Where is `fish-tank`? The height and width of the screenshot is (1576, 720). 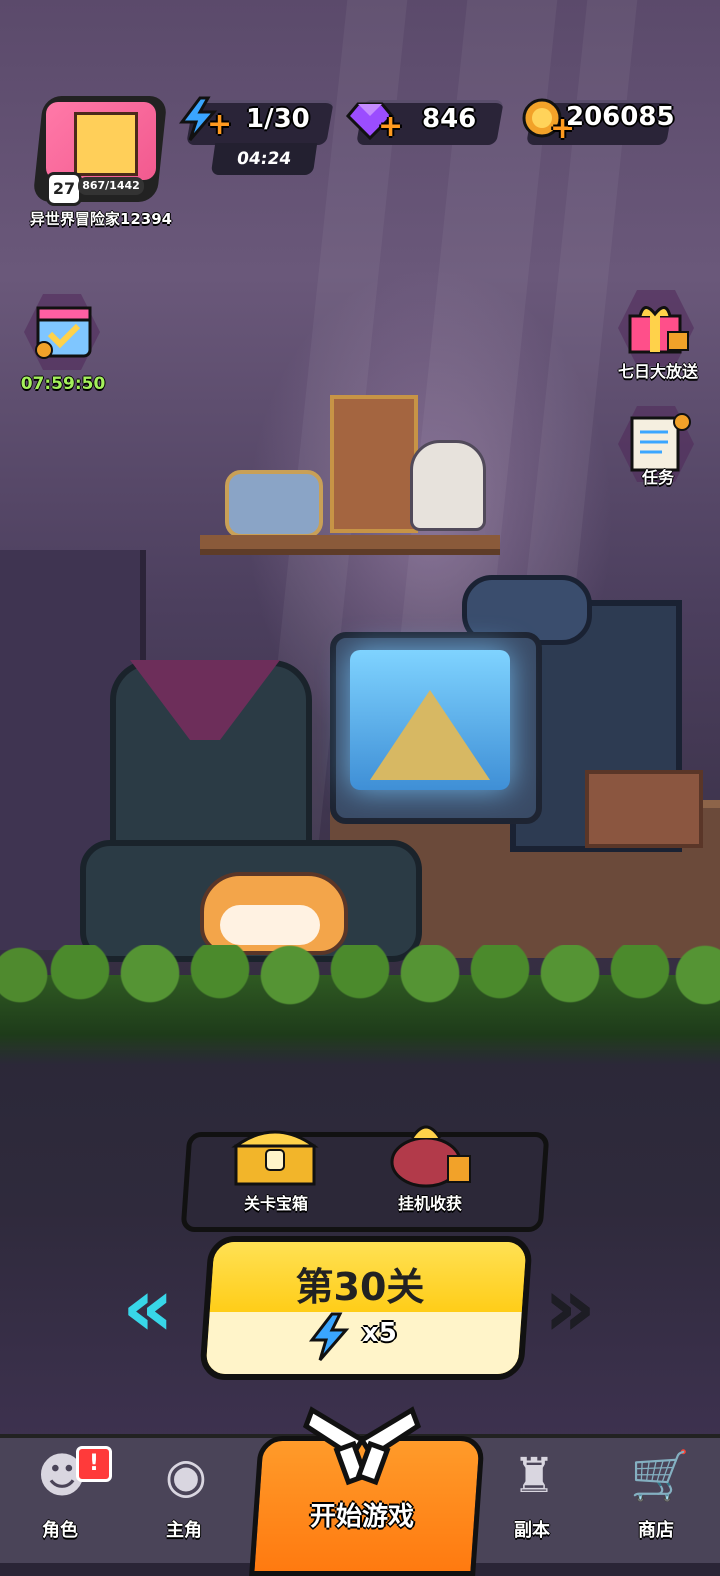
fish-tank is located at coordinates (274, 504).